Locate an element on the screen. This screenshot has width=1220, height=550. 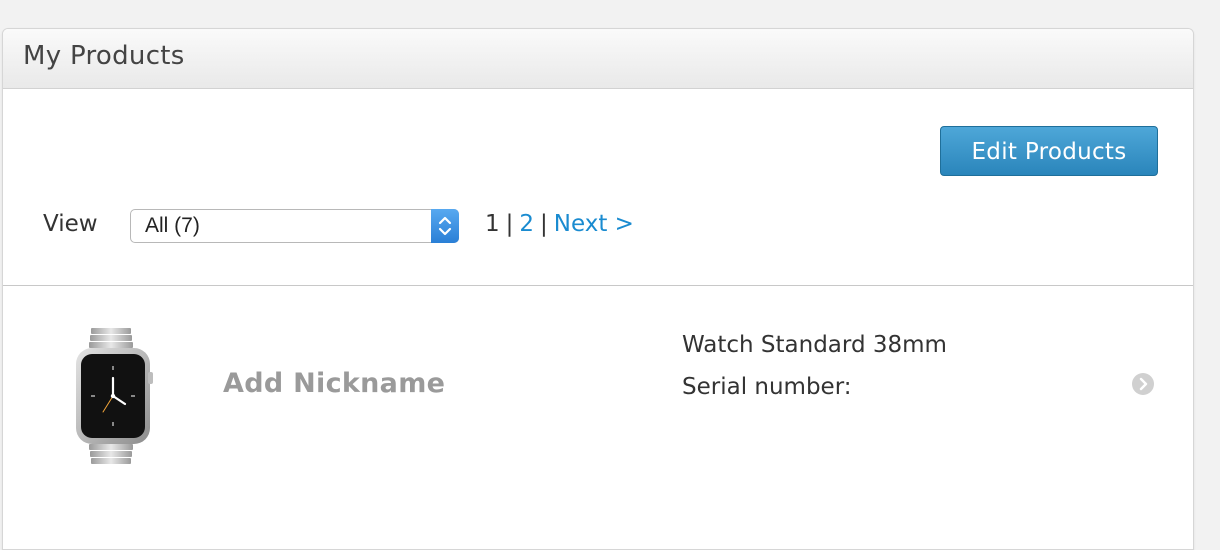
view-label: View is located at coordinates (70, 224).